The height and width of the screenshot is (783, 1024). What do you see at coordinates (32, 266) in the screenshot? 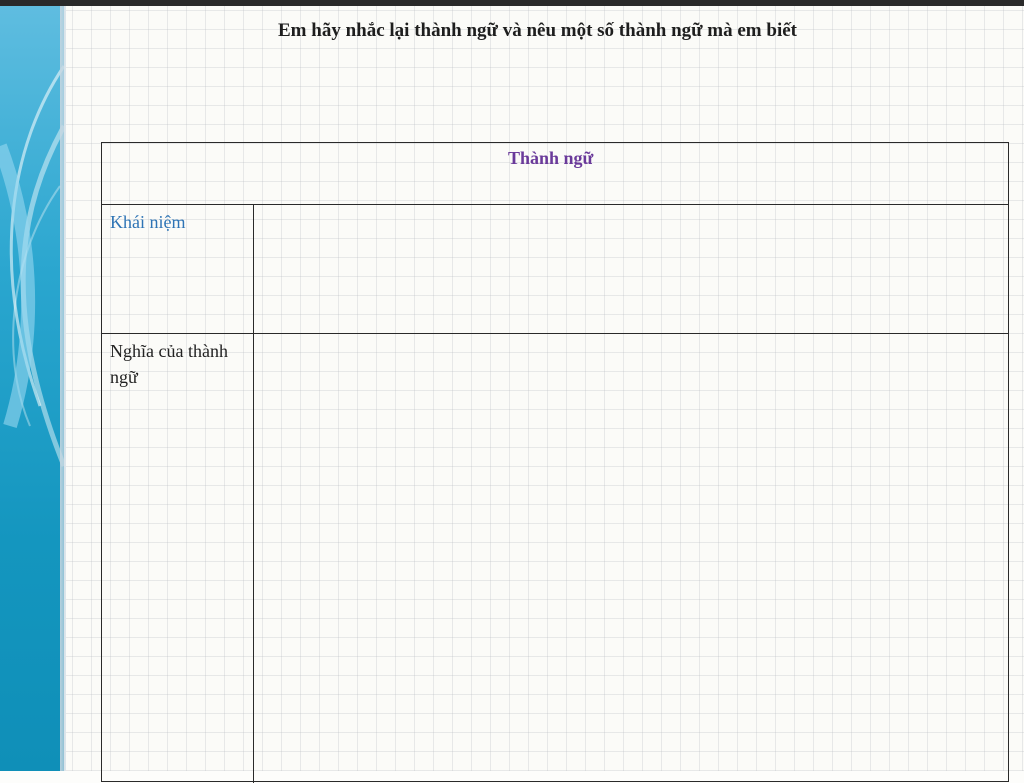
I see `decorative-swirl-graphic` at bounding box center [32, 266].